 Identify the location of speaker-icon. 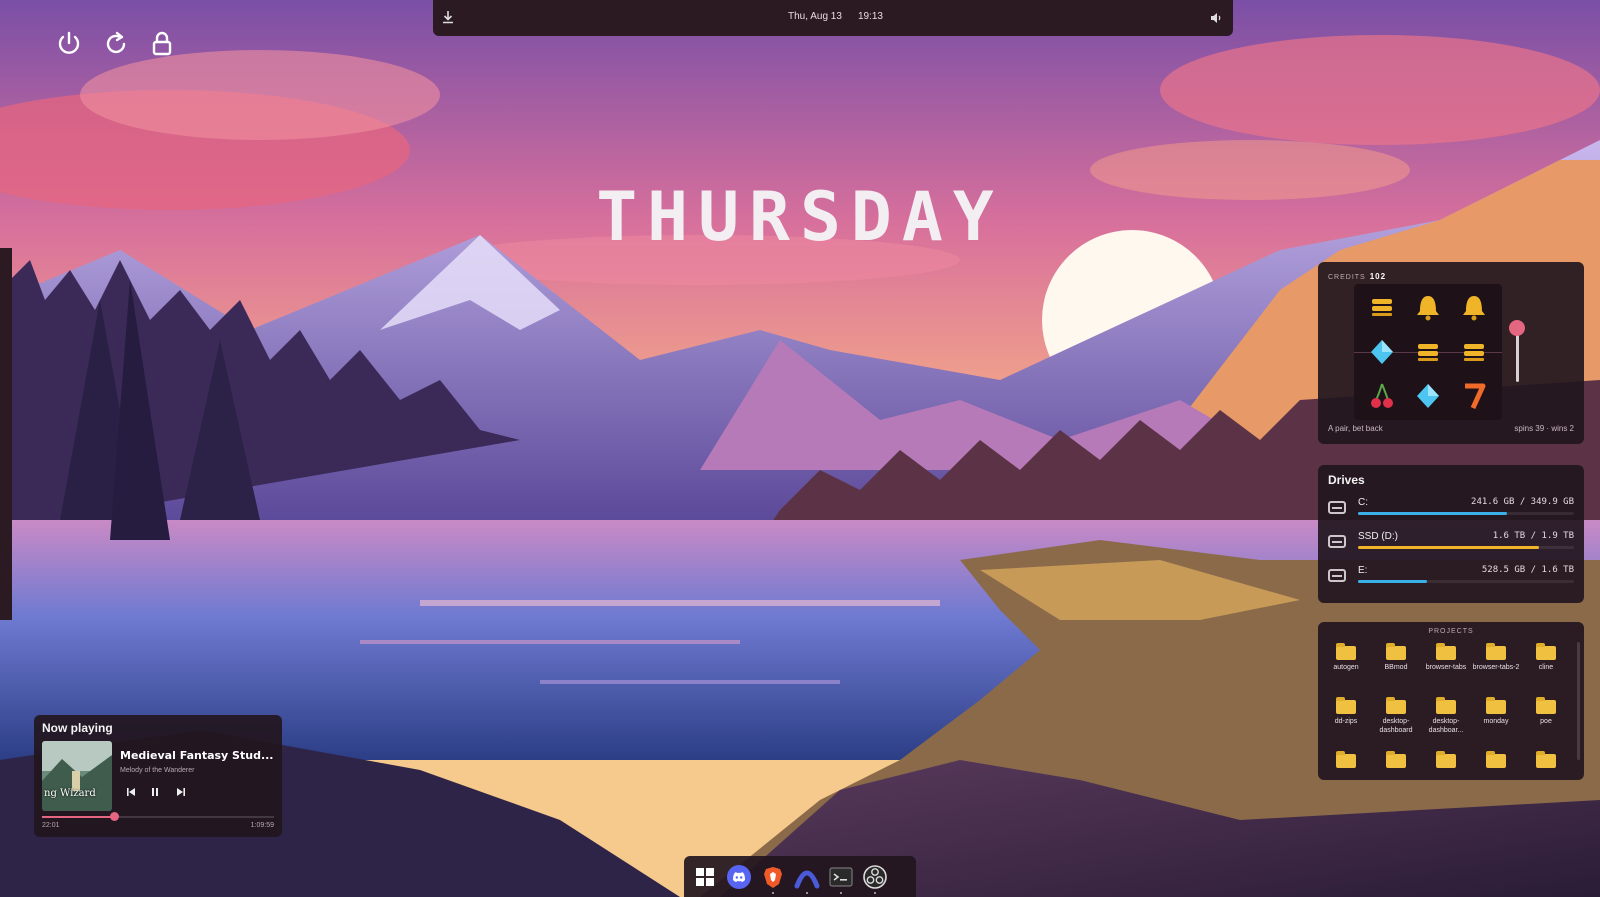
(1216, 18).